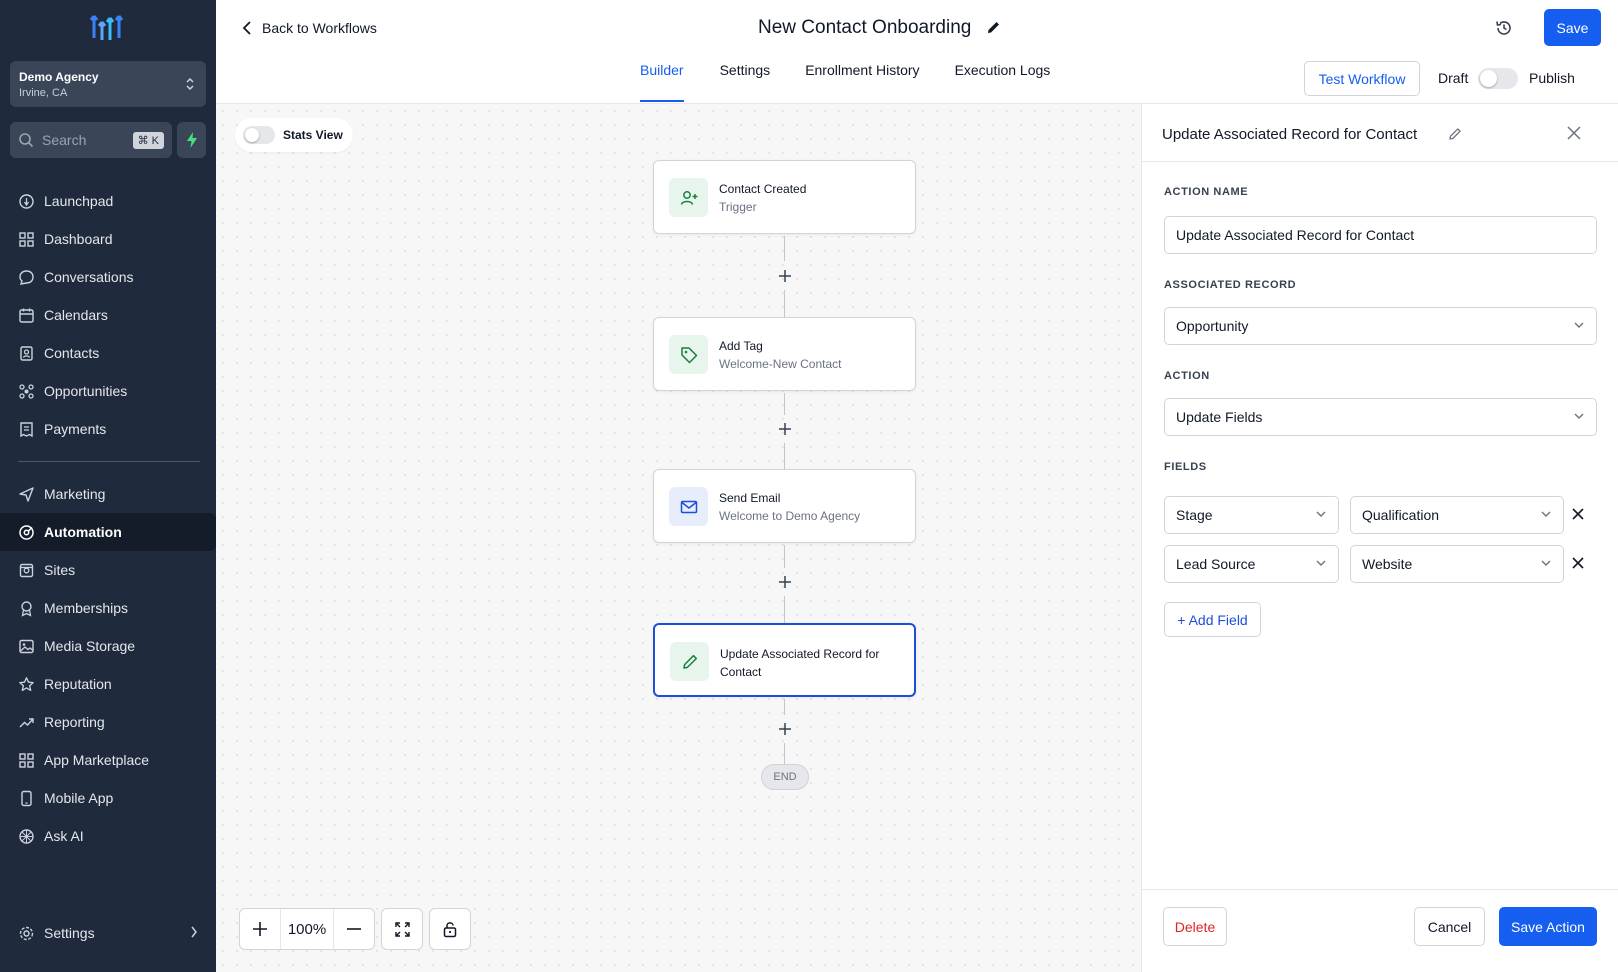  What do you see at coordinates (1579, 416) in the screenshot?
I see `chevron-down-icon` at bounding box center [1579, 416].